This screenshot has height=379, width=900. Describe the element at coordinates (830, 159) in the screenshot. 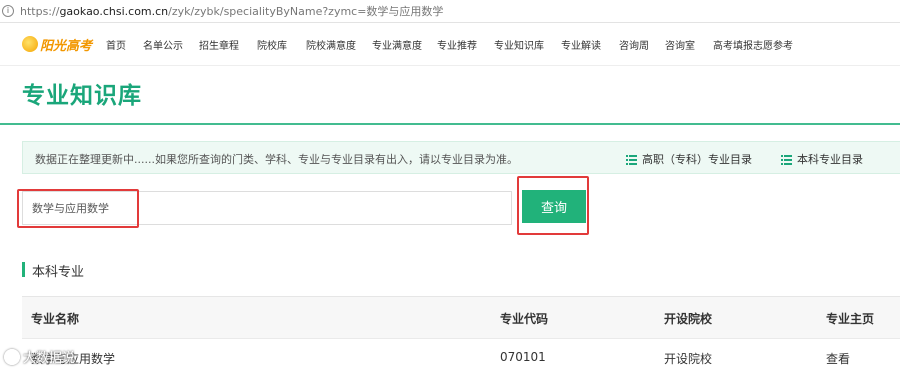

I see `undergrad-catalog-label: 本科专业目录` at that location.